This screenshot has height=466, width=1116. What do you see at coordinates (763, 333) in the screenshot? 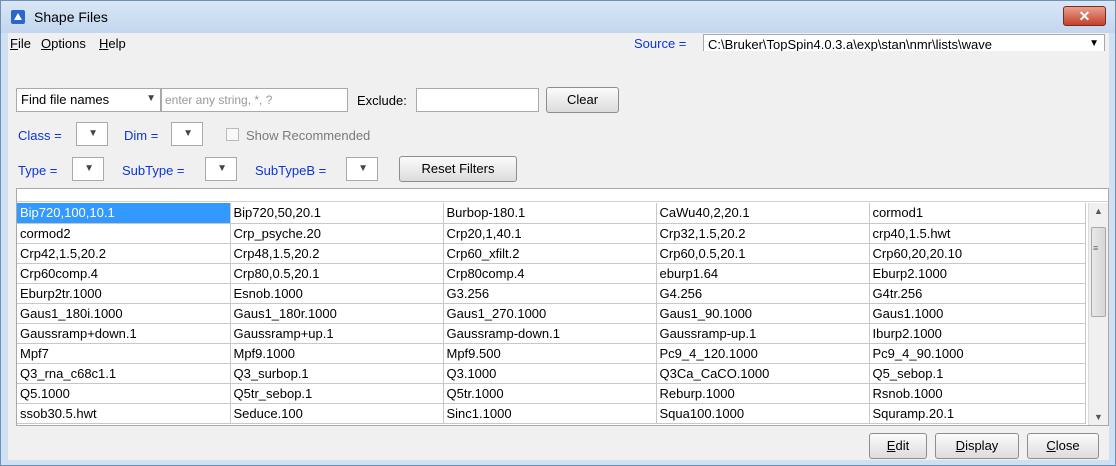
I see `file-cell: Gaussramp-up.1` at bounding box center [763, 333].